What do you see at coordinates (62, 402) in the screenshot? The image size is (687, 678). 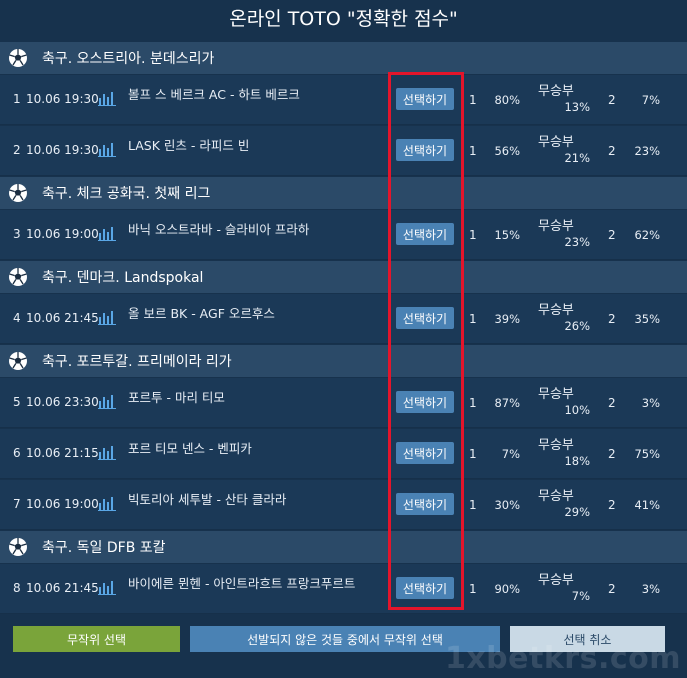 I see `match-time: 10.06 23:30` at bounding box center [62, 402].